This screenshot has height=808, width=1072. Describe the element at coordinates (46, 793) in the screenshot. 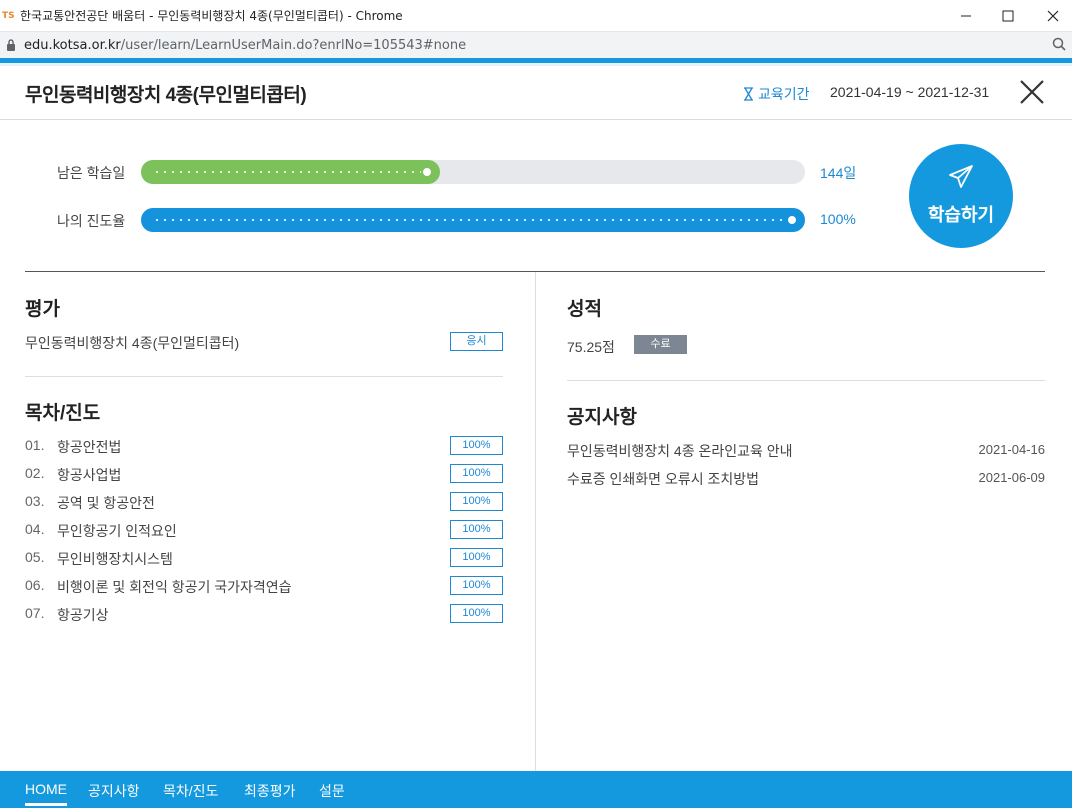

I see `nav-home: HOME` at that location.